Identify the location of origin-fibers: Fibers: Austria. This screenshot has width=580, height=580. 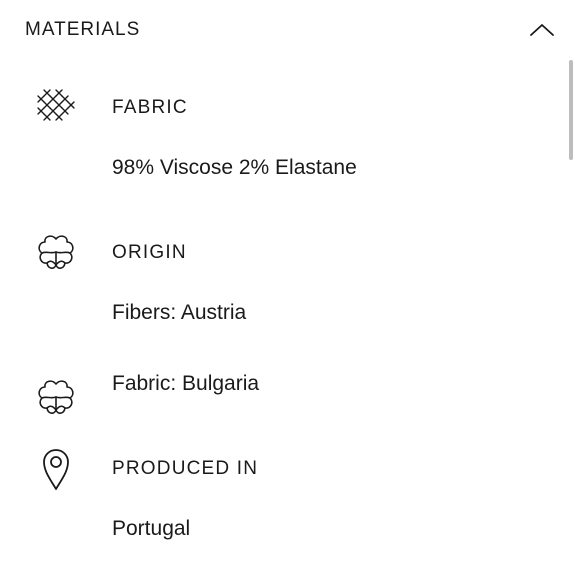
(179, 312).